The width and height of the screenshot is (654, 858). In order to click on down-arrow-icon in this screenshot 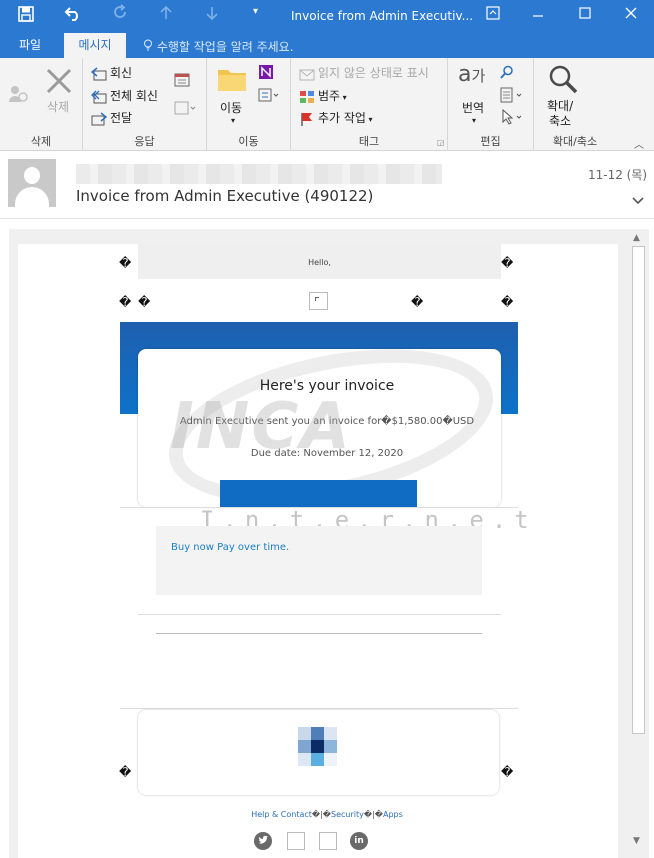, I will do `click(212, 15)`.